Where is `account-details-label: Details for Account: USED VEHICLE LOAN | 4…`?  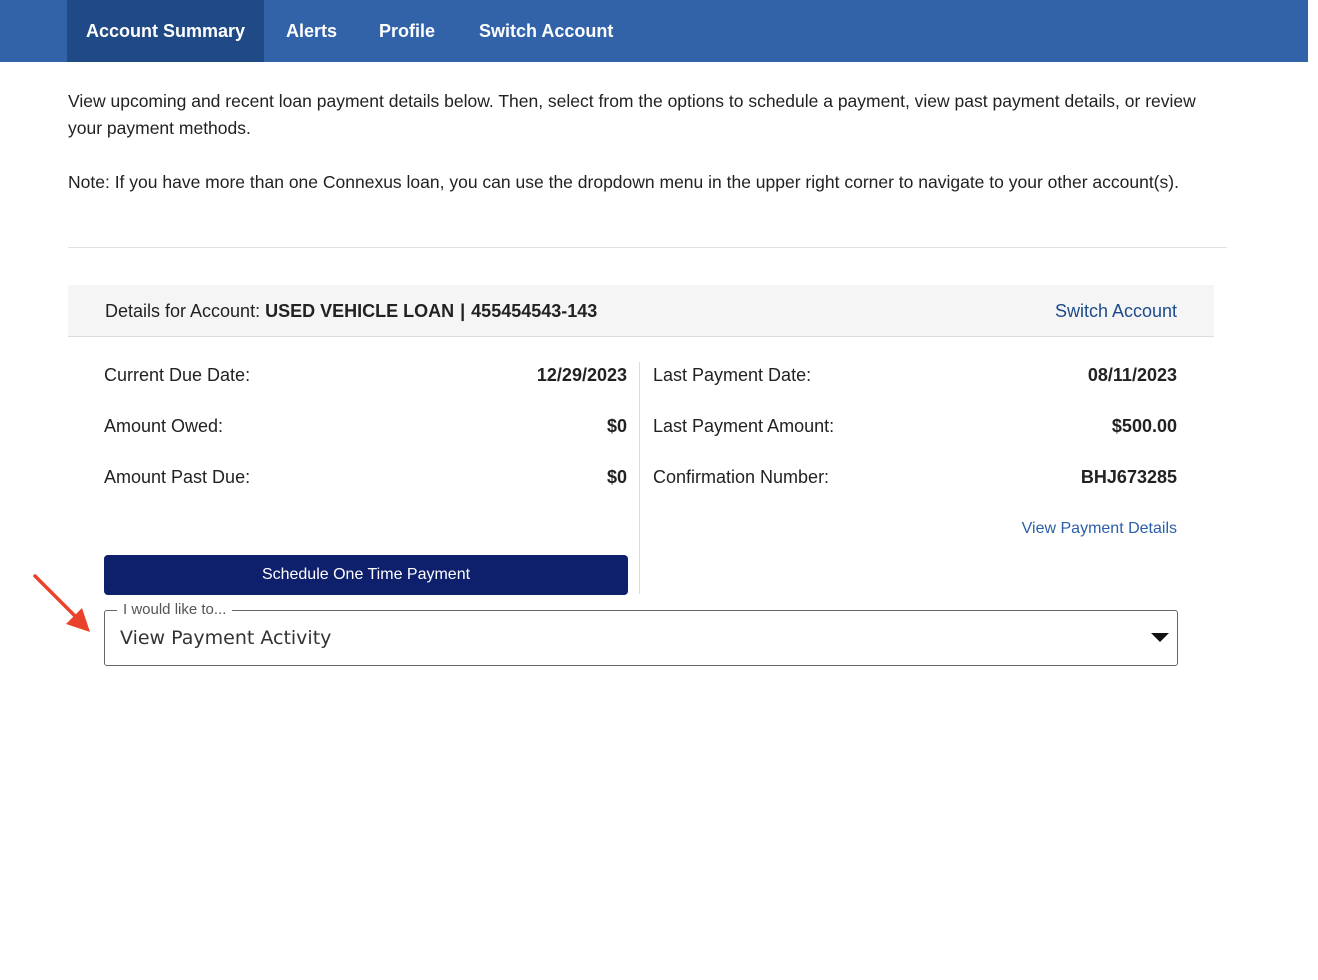
account-details-label: Details for Account: USED VEHICLE LOAN | 4… is located at coordinates (351, 311).